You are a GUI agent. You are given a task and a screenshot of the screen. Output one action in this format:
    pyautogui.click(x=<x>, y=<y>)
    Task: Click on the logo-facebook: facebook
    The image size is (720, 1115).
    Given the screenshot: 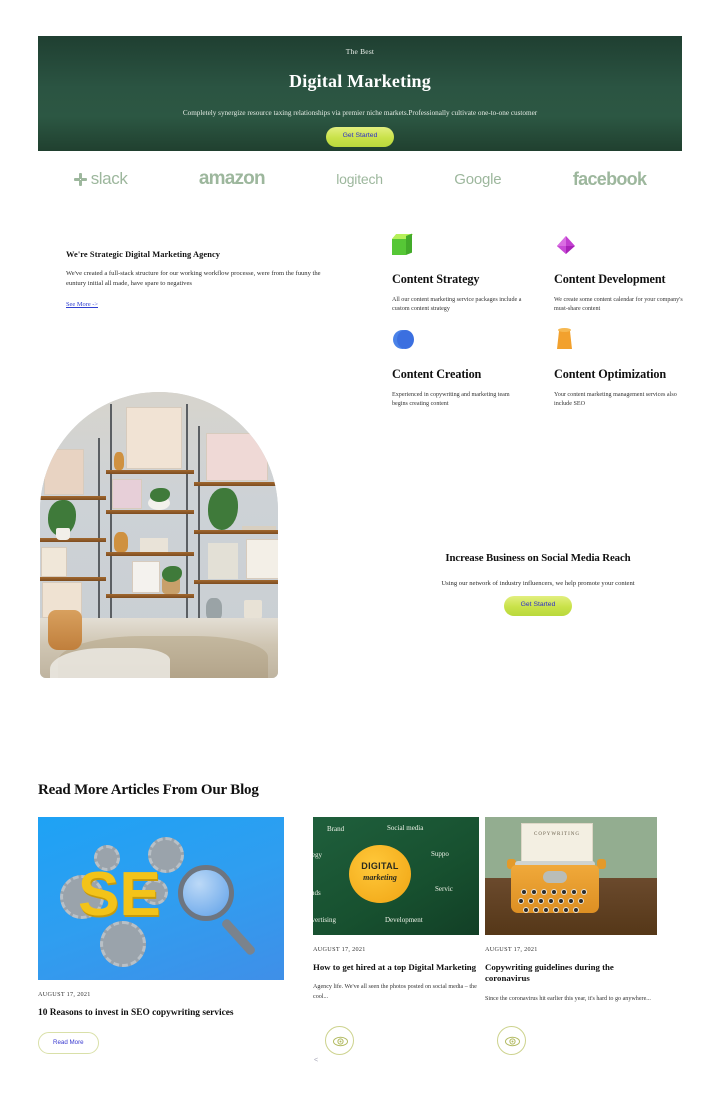 What is the action you would take?
    pyautogui.click(x=609, y=179)
    